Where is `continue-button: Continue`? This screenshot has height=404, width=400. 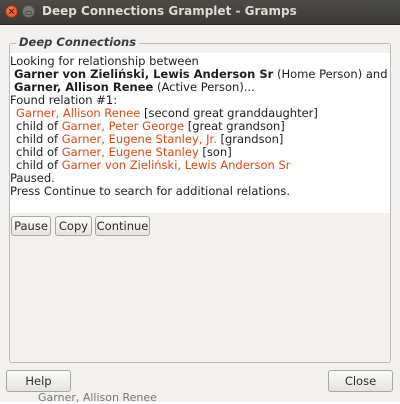 continue-button: Continue is located at coordinates (122, 226).